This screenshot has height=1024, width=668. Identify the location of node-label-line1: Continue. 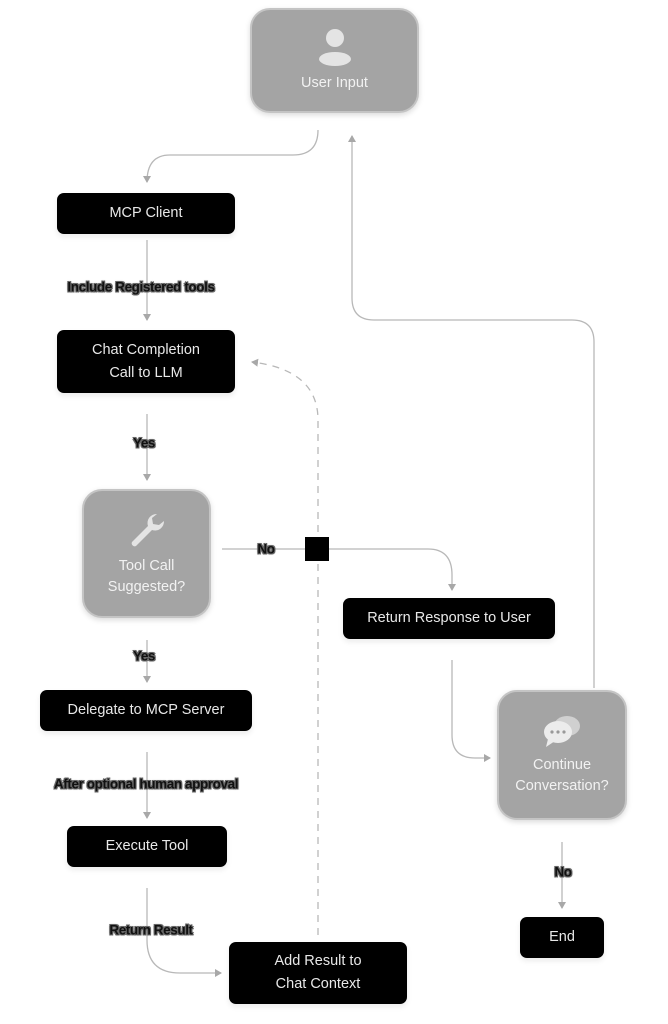
(562, 765).